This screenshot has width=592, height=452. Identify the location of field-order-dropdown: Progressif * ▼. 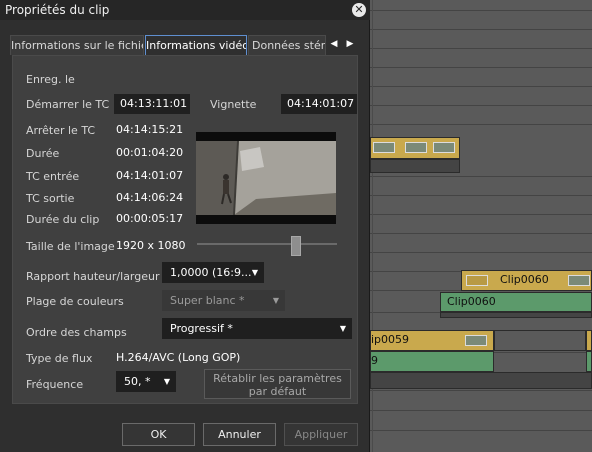
(257, 328).